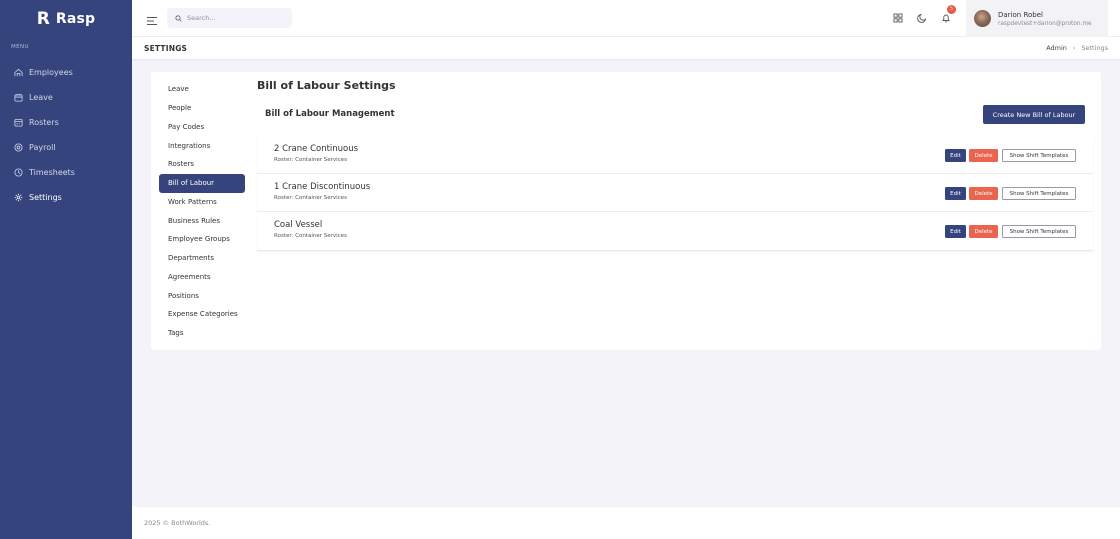  What do you see at coordinates (45, 197) in the screenshot?
I see `sidebar-item-label: Settings` at bounding box center [45, 197].